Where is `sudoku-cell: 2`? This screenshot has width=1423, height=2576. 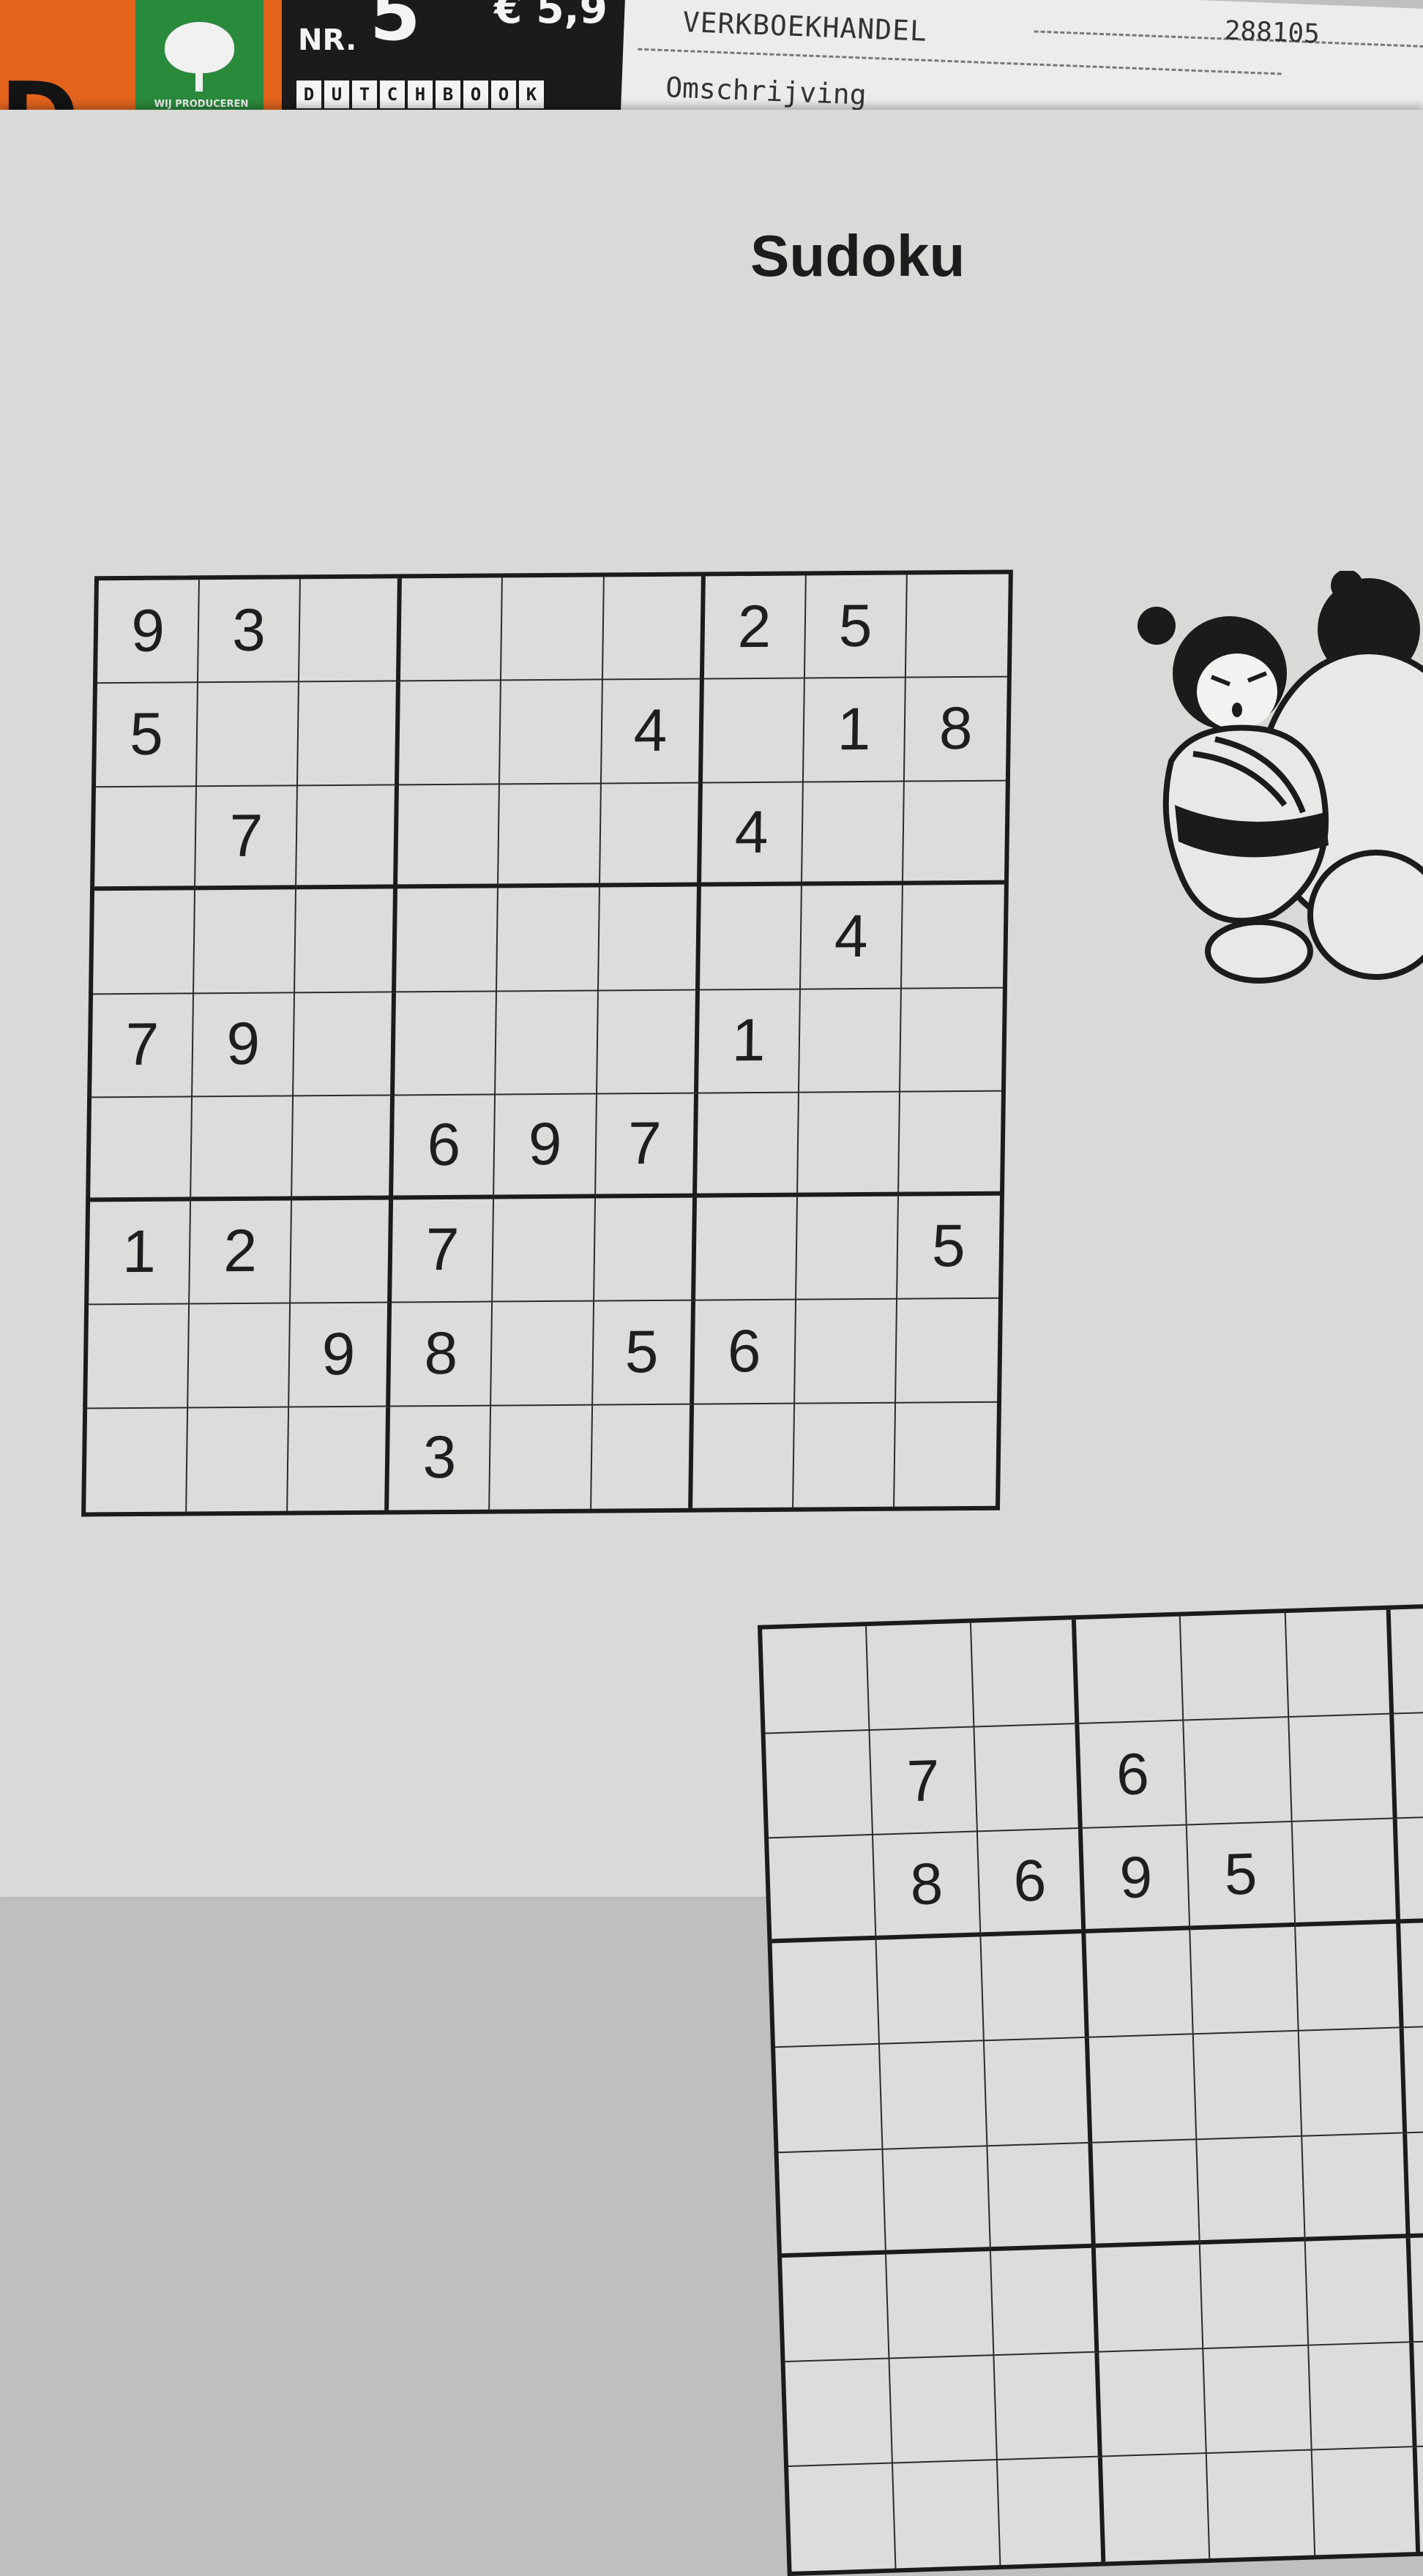 sudoku-cell: 2 is located at coordinates (755, 627).